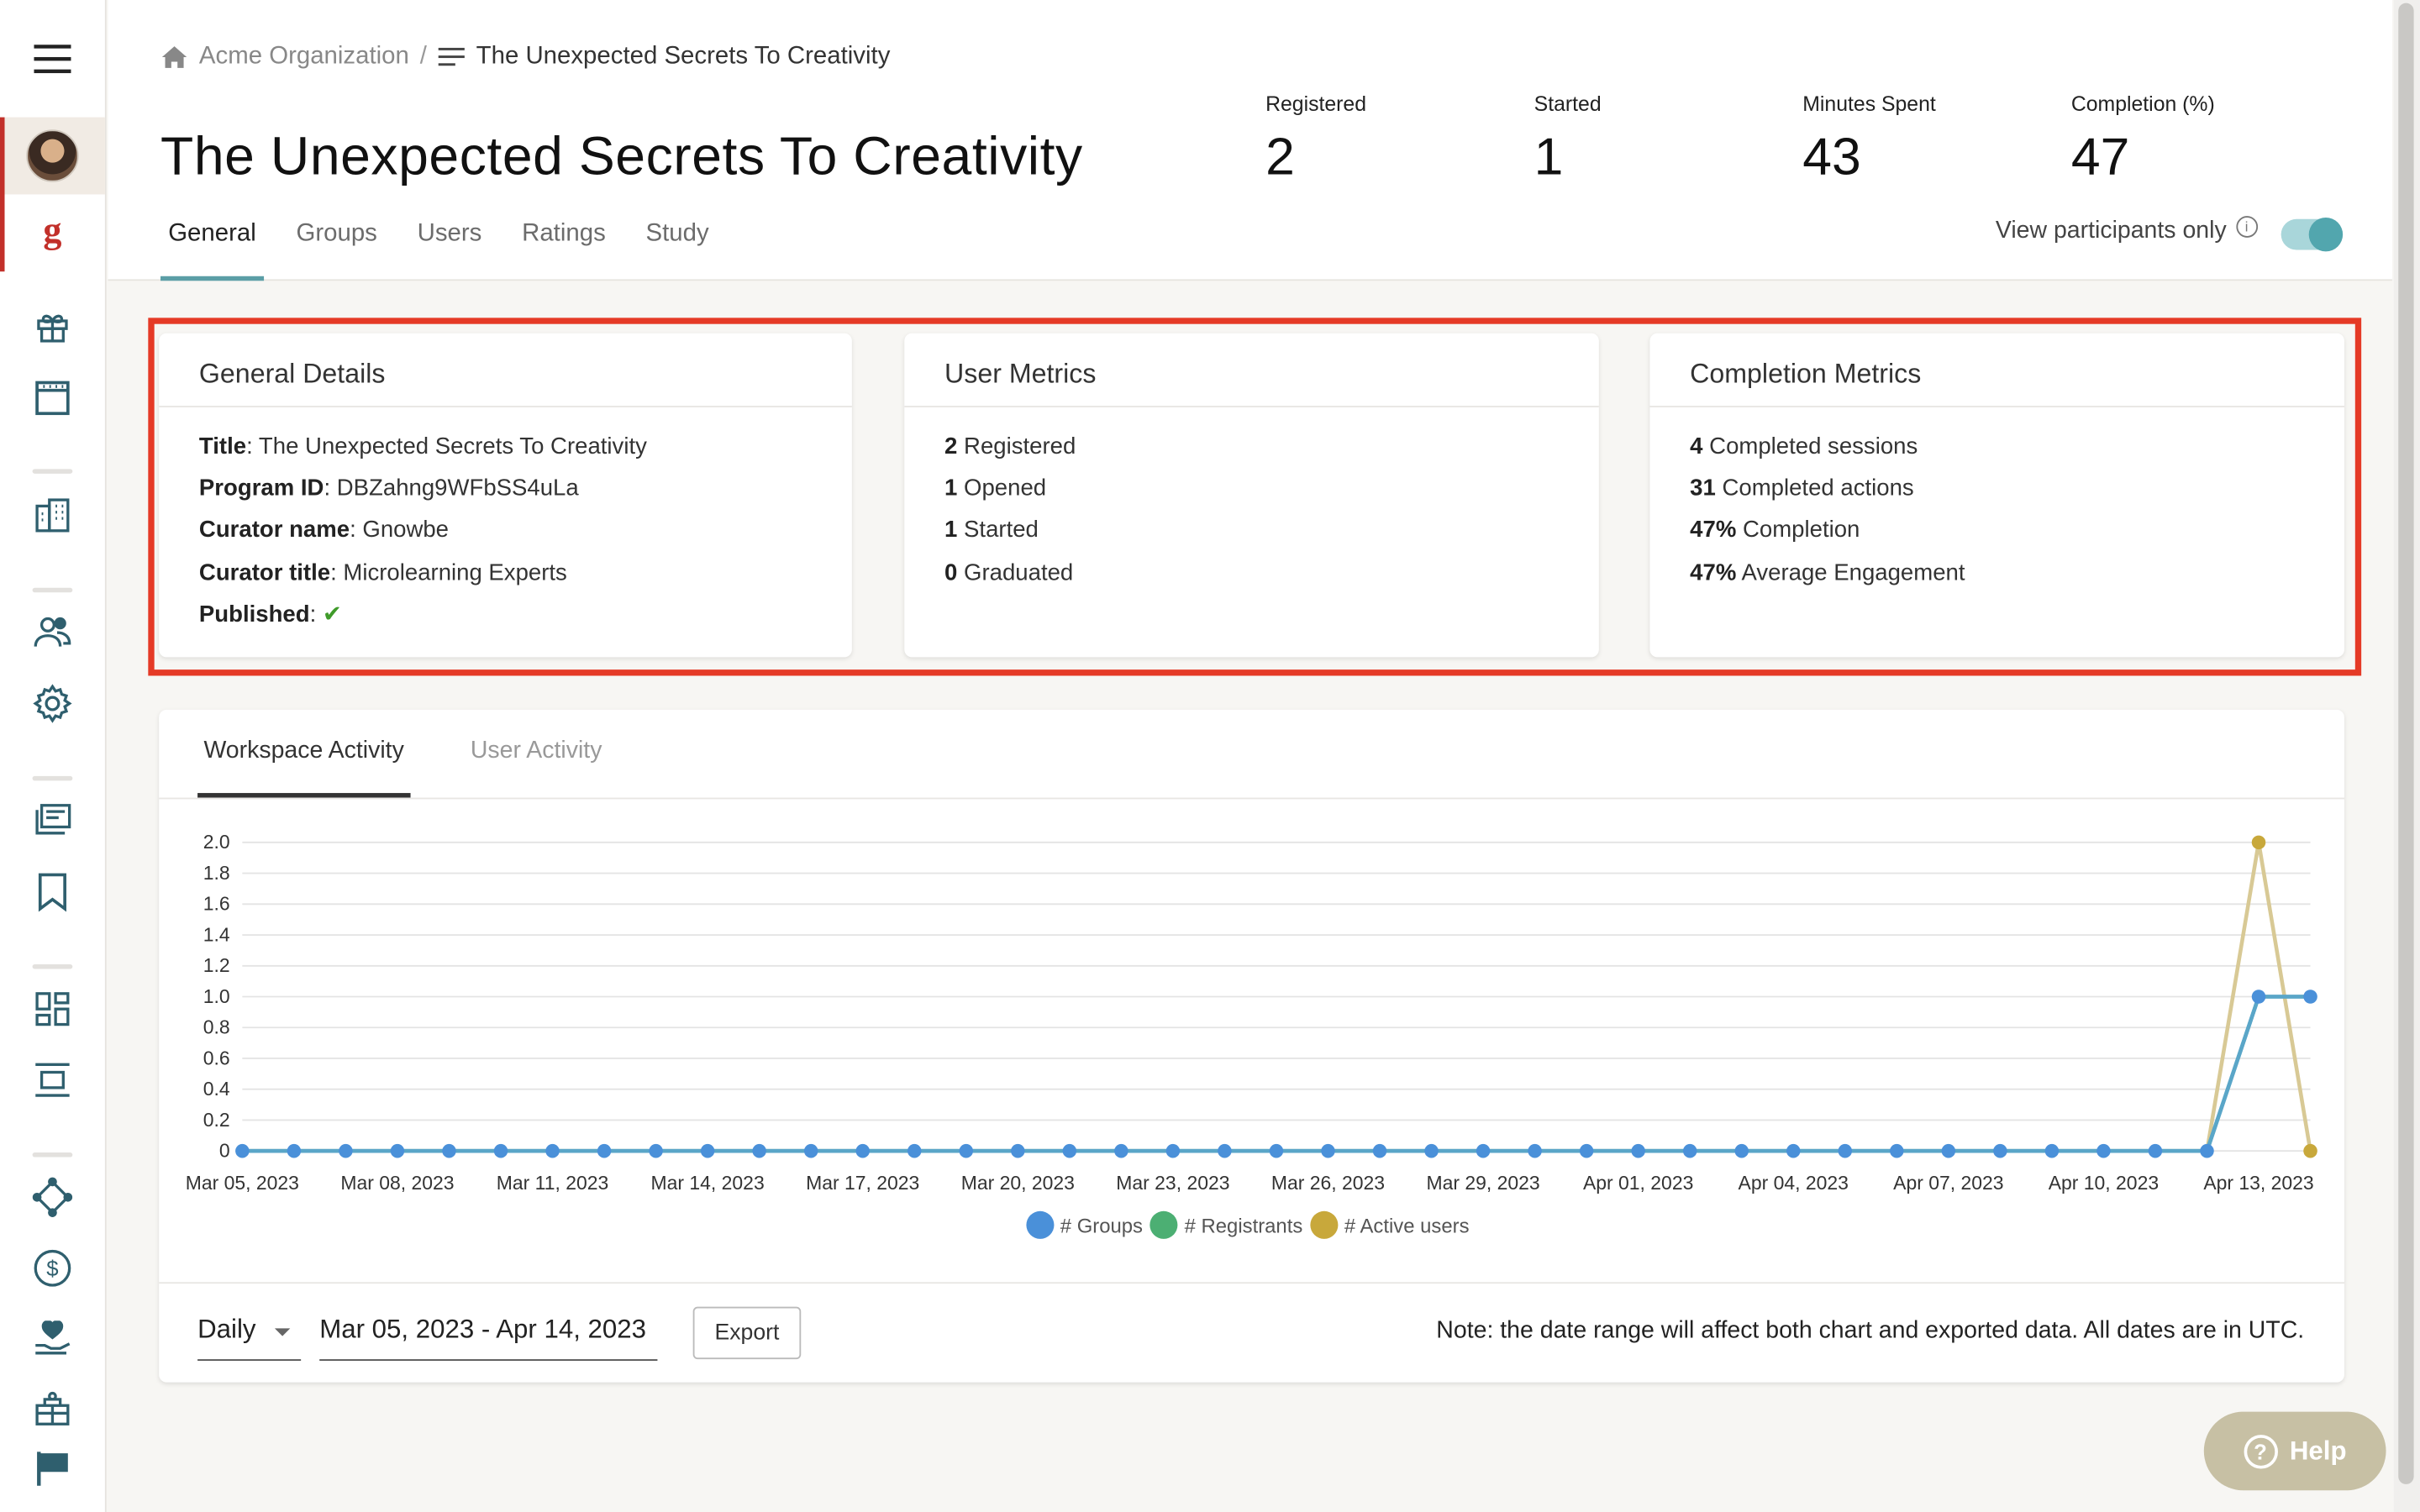 Image resolution: width=2420 pixels, height=1512 pixels. Describe the element at coordinates (52, 1155) in the screenshot. I see `sidebar-separator` at that location.